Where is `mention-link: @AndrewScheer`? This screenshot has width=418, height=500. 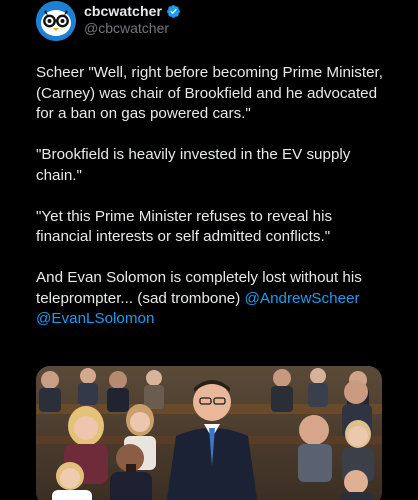
mention-link: @AndrewScheer is located at coordinates (302, 298).